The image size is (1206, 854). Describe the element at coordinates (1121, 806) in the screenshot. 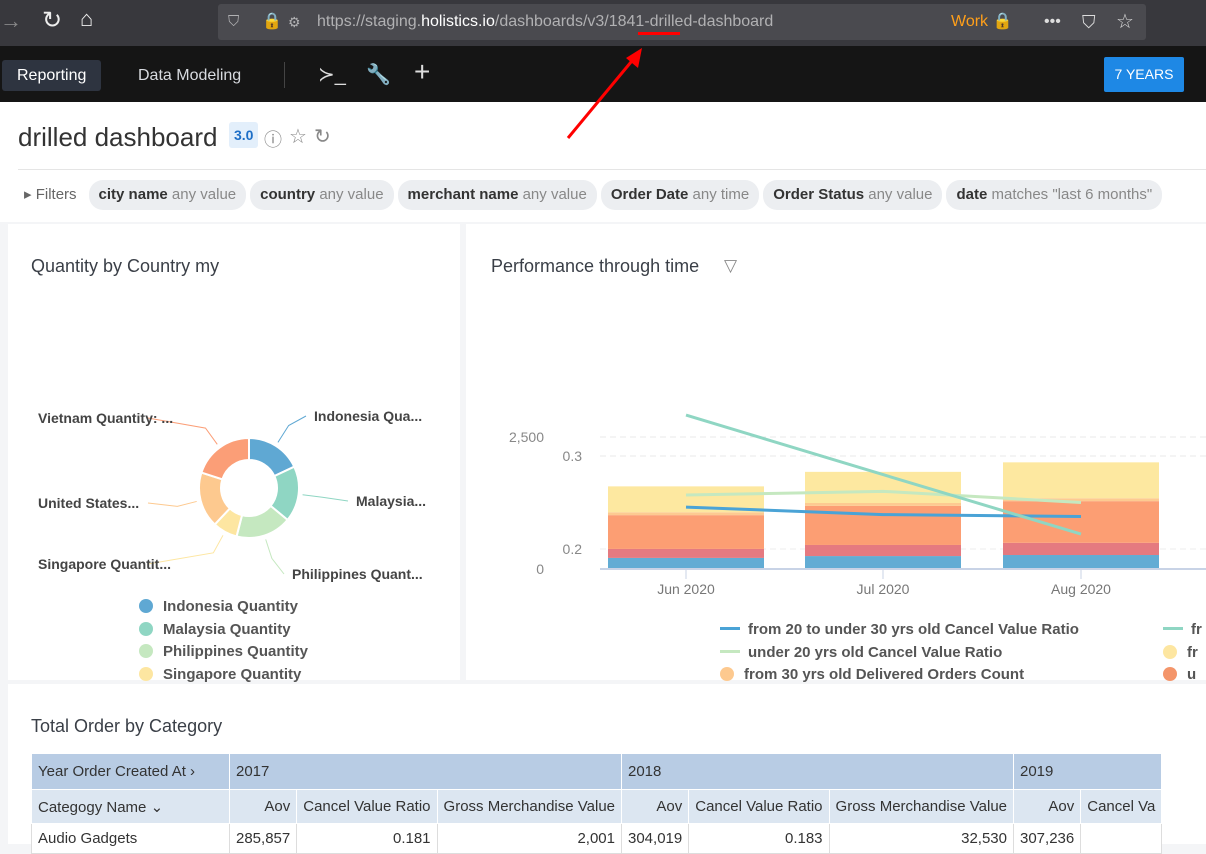

I see `column-header: Cancel Va` at that location.